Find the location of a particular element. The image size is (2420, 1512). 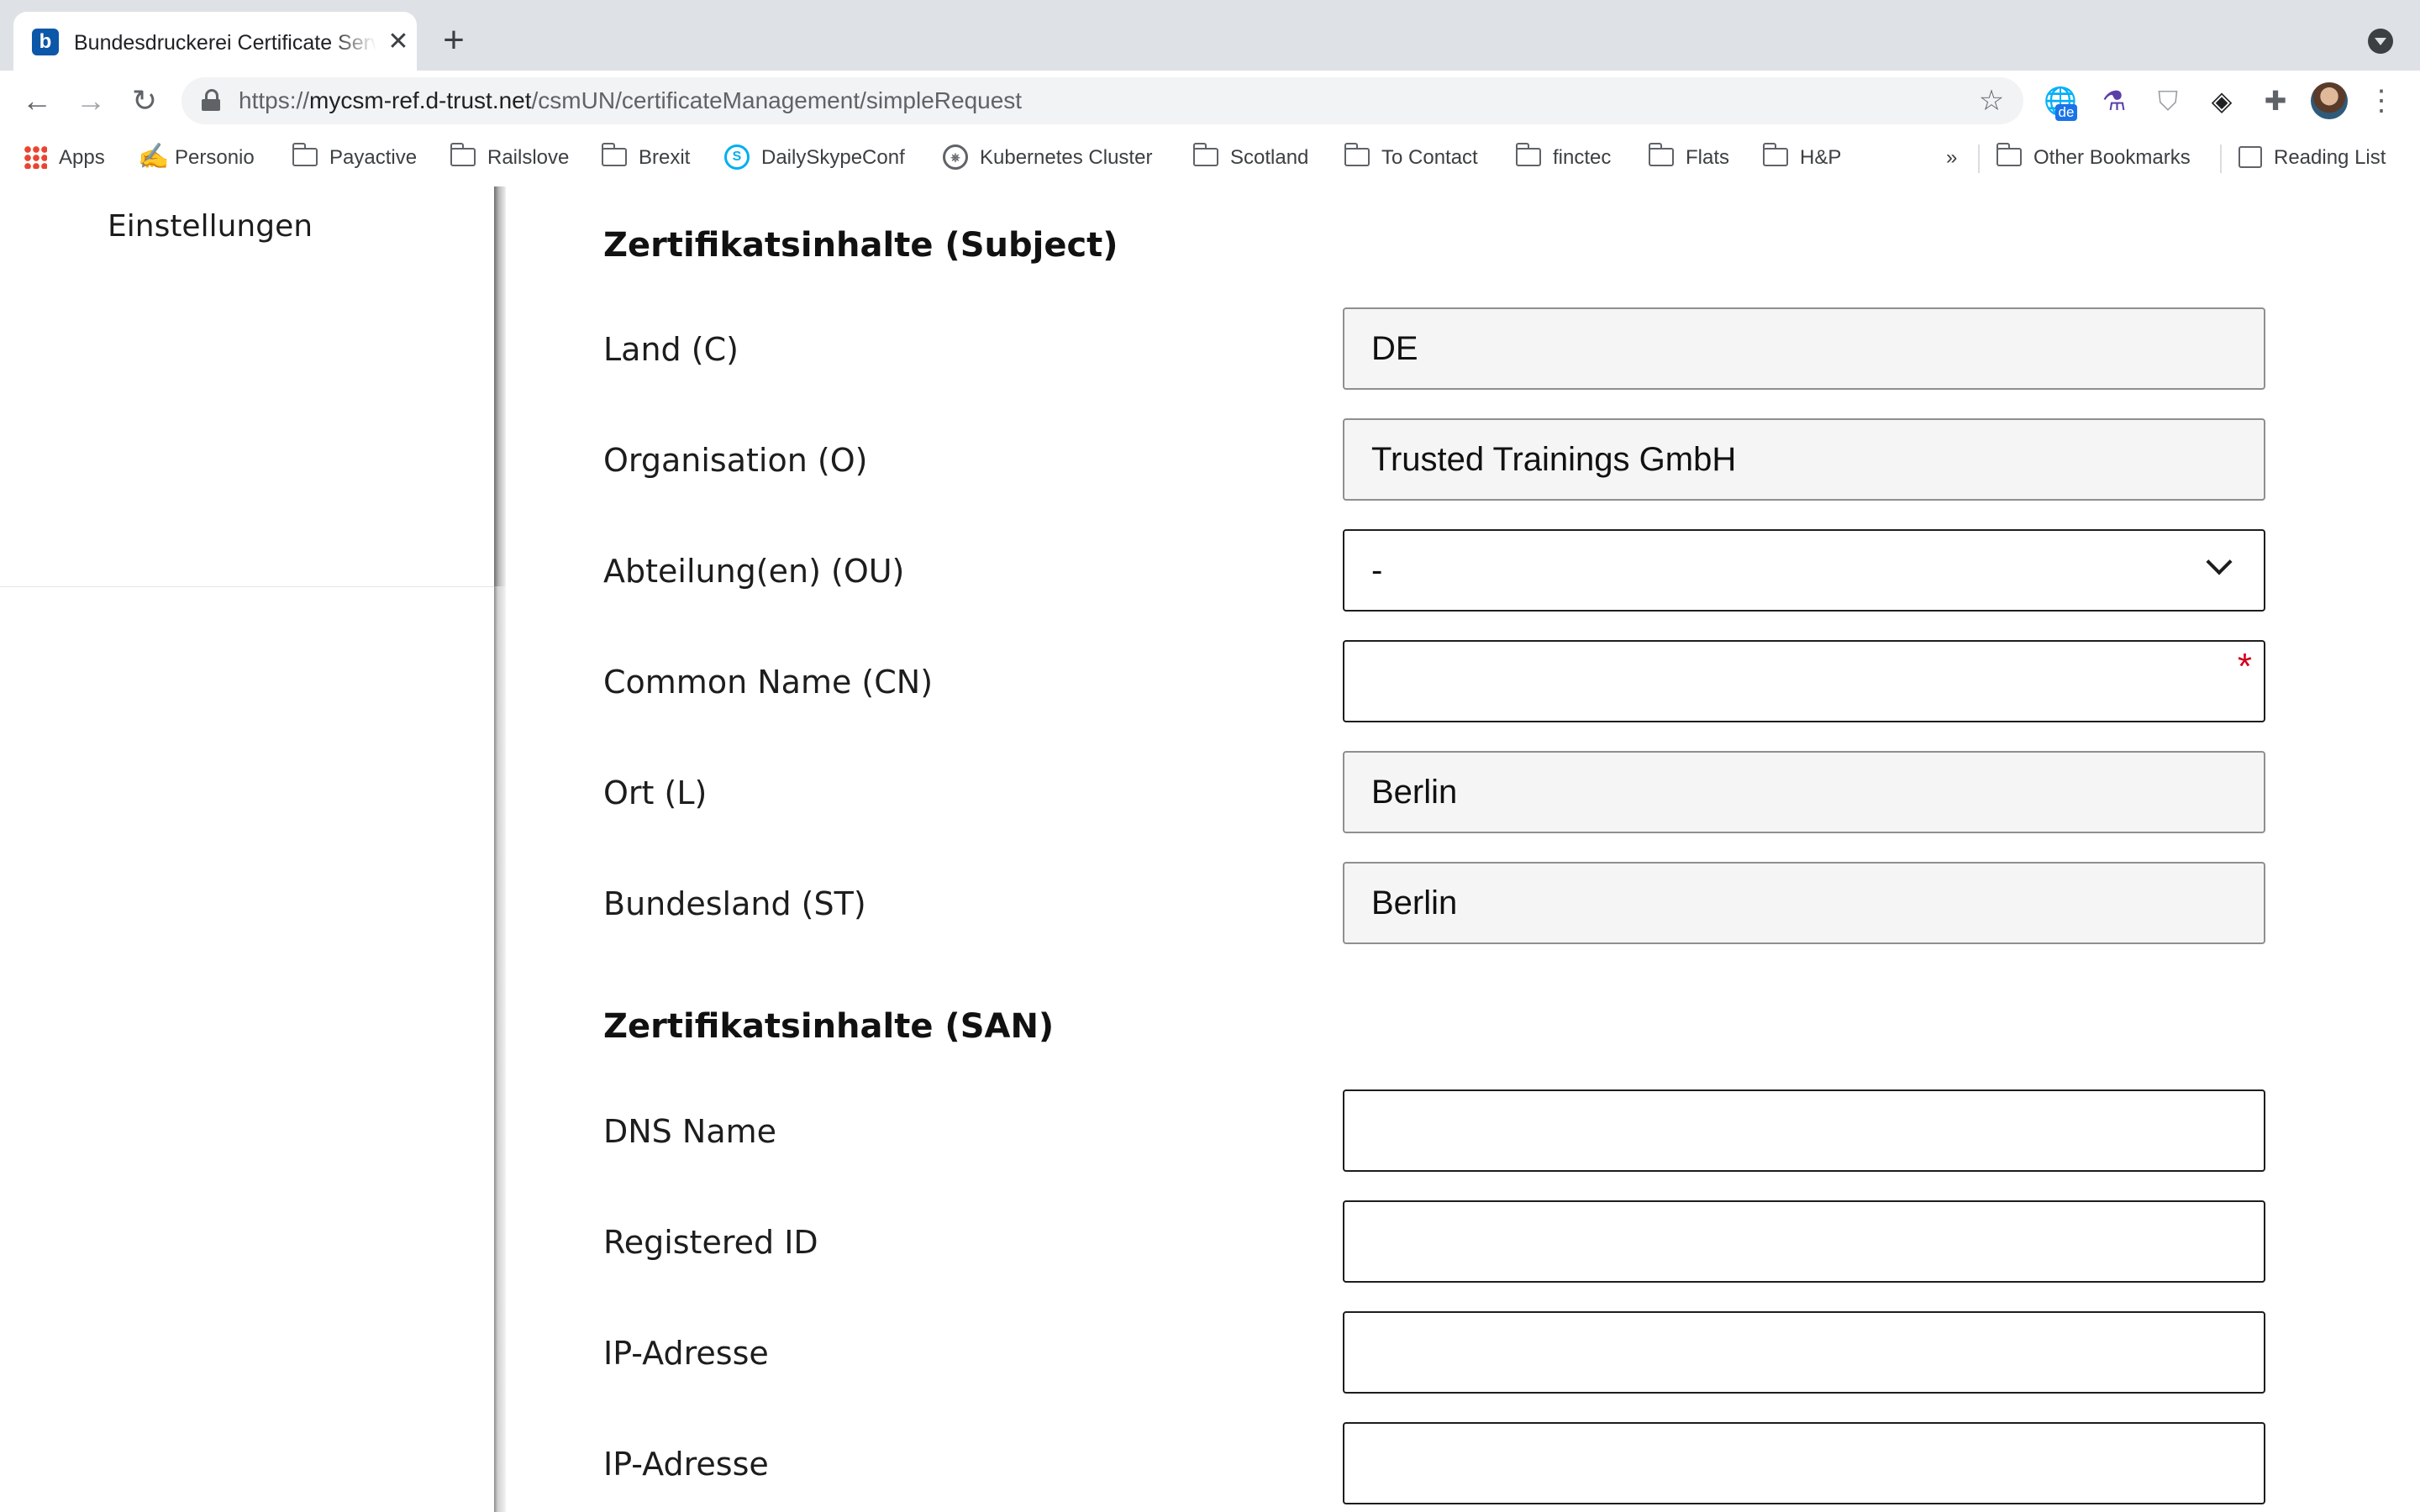

bookmark-dailyskypeconf: S DailySkypeConf is located at coordinates (814, 158).